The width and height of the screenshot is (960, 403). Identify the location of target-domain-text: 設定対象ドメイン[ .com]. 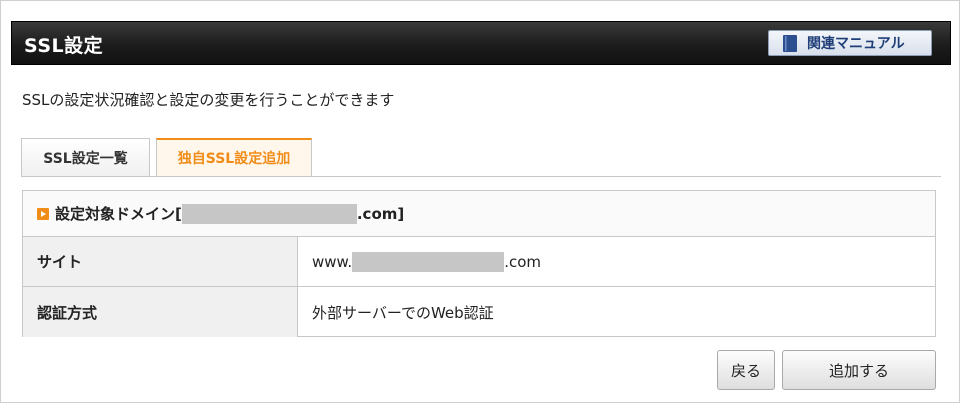
(229, 213).